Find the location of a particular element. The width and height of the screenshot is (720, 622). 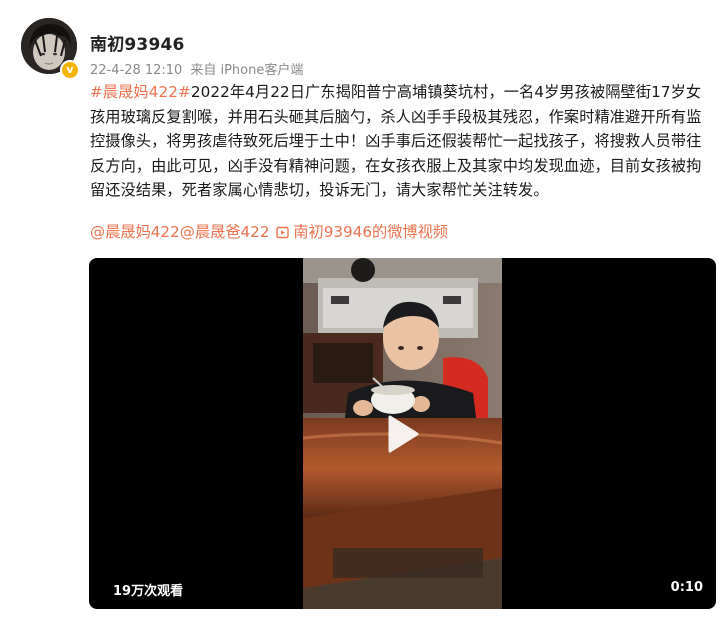

view-count: 19万次观看 is located at coordinates (148, 591).